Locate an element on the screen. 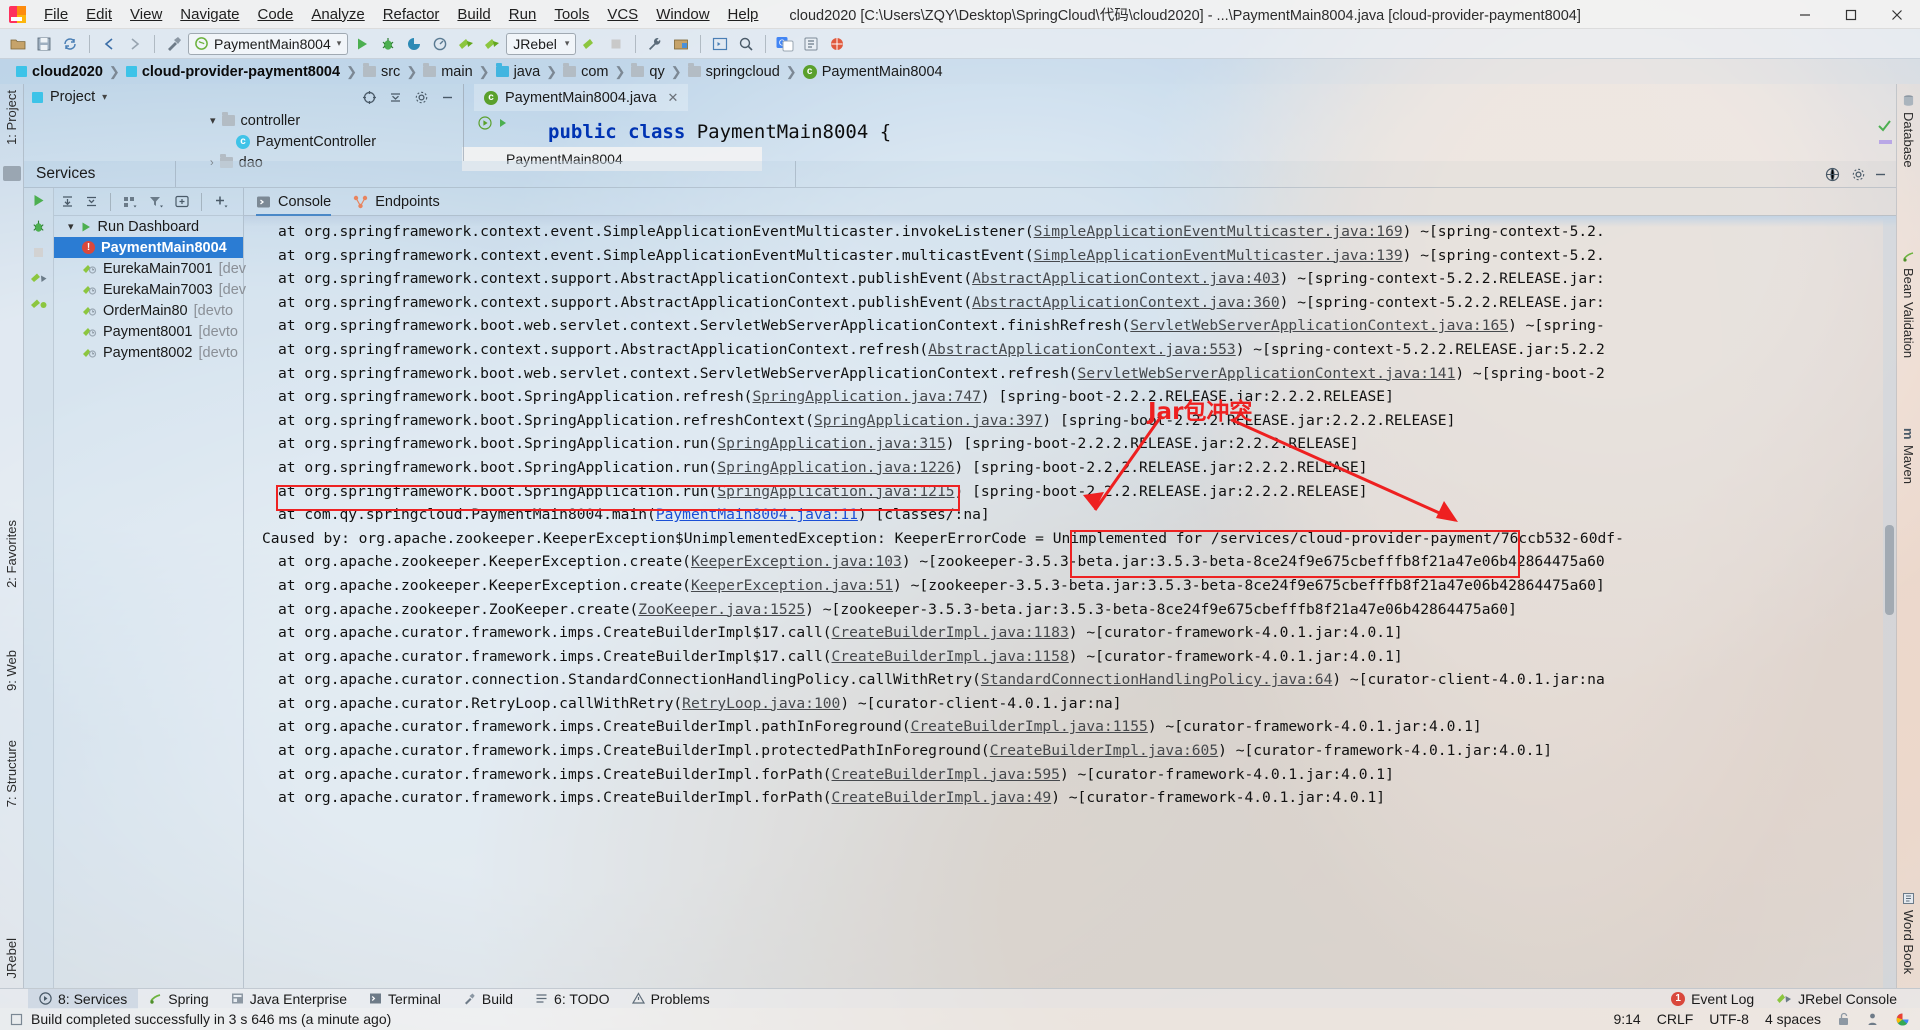 The image size is (1920, 1030). menu-file: File is located at coordinates (56, 14).